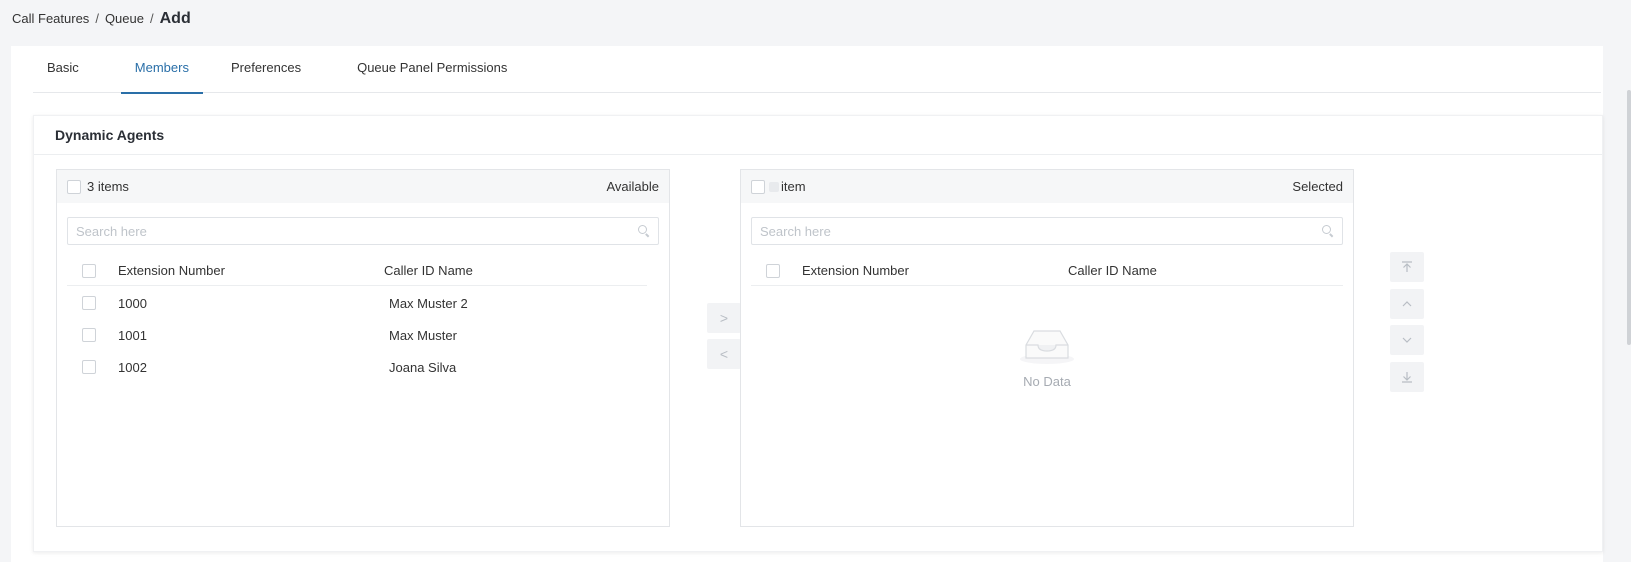 The image size is (1631, 562). I want to click on table-row: 1000 Max Muster 2, so click(357, 303).